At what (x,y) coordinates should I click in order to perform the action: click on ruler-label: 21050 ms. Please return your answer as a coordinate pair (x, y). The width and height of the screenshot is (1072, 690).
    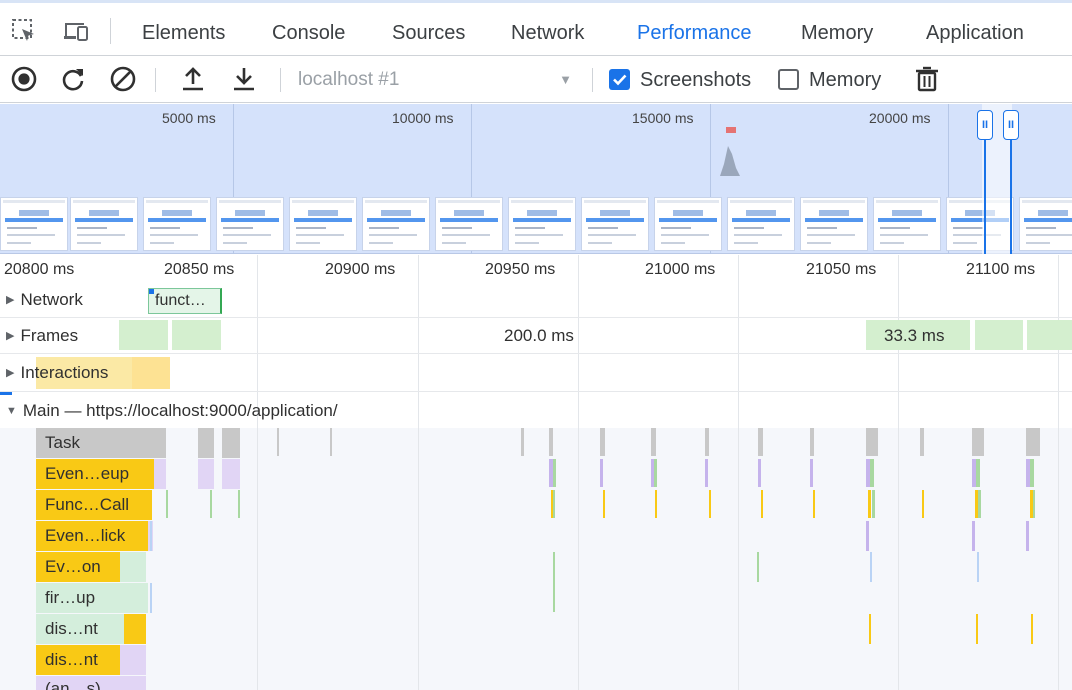
    Looking at the image, I should click on (841, 269).